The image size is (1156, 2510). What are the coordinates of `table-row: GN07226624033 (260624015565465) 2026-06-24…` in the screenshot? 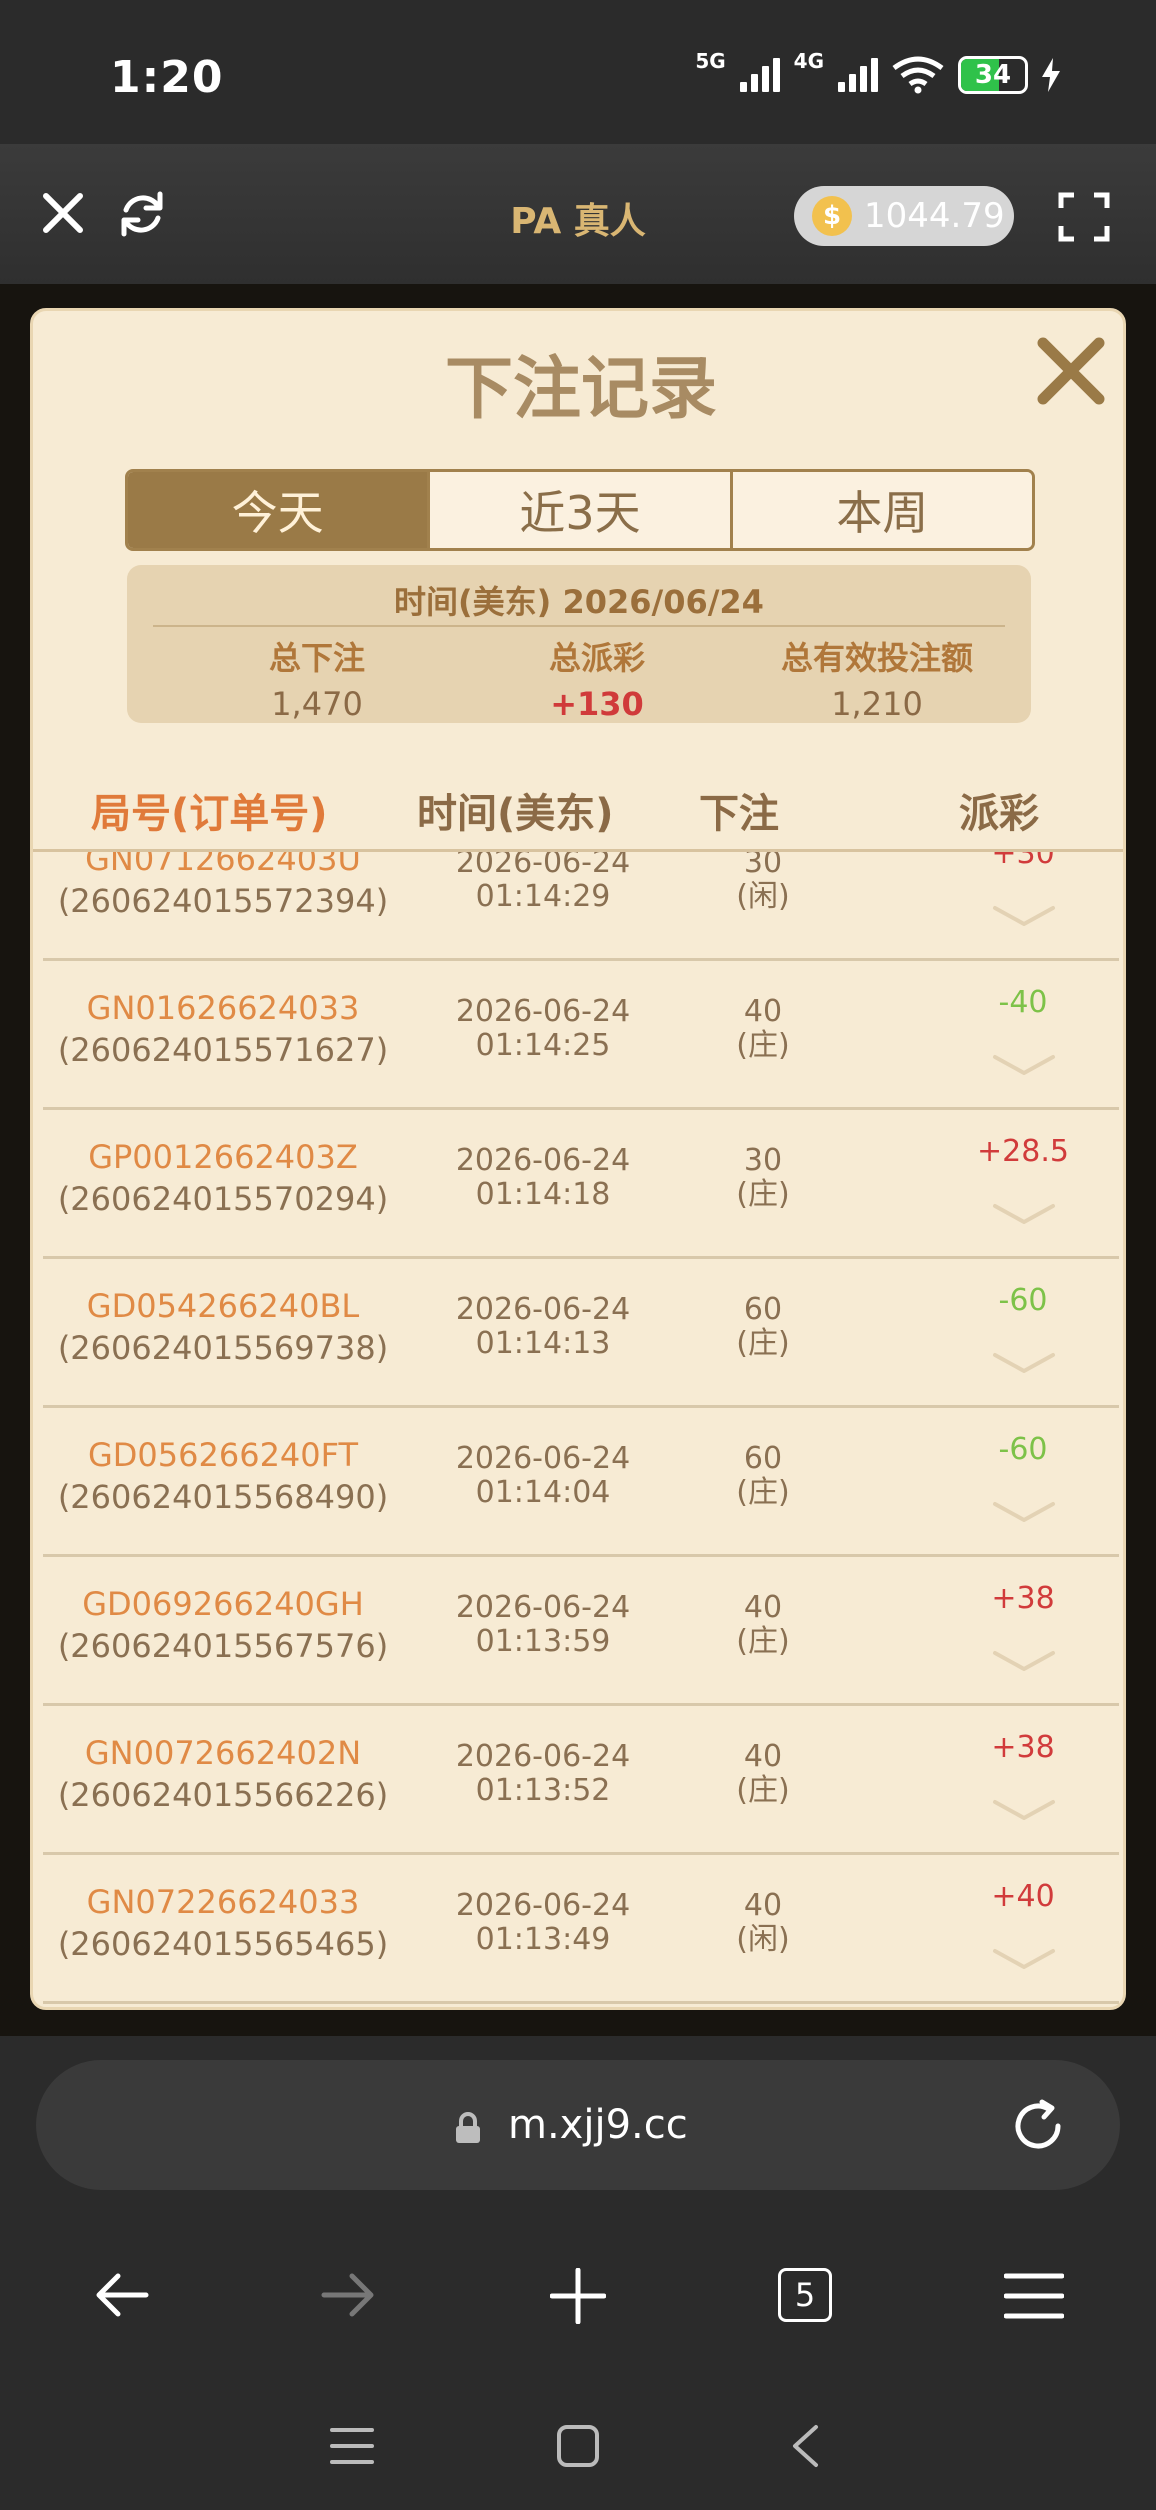 It's located at (581, 1929).